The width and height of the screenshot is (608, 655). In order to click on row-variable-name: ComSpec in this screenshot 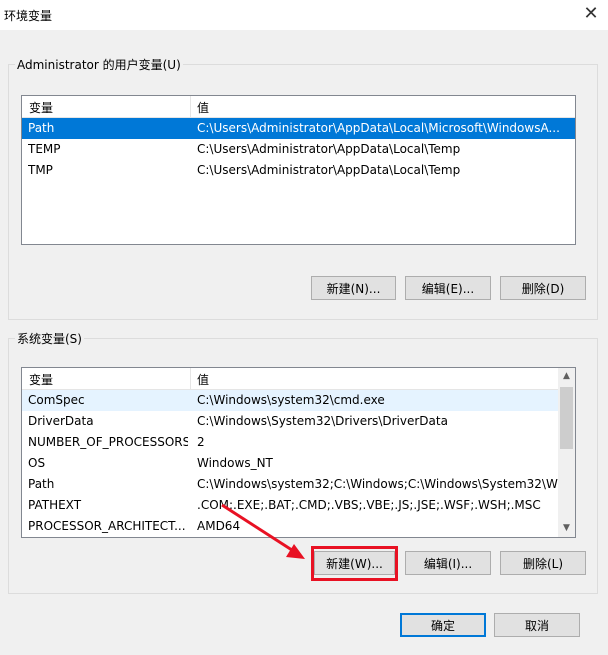, I will do `click(56, 400)`.